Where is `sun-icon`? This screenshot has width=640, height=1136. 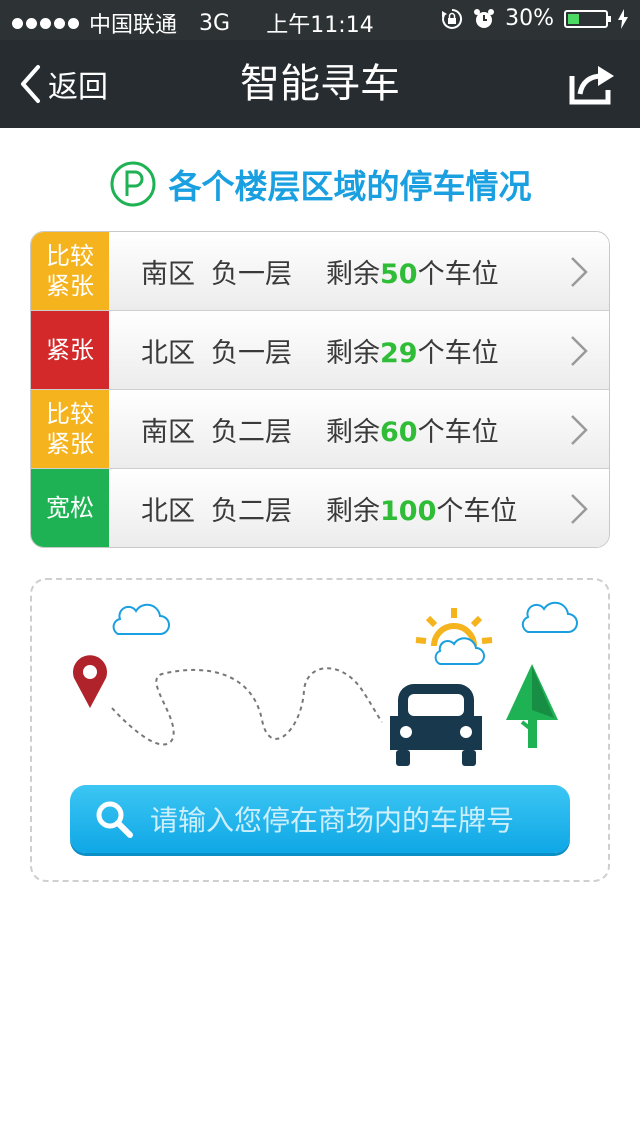 sun-icon is located at coordinates (454, 627).